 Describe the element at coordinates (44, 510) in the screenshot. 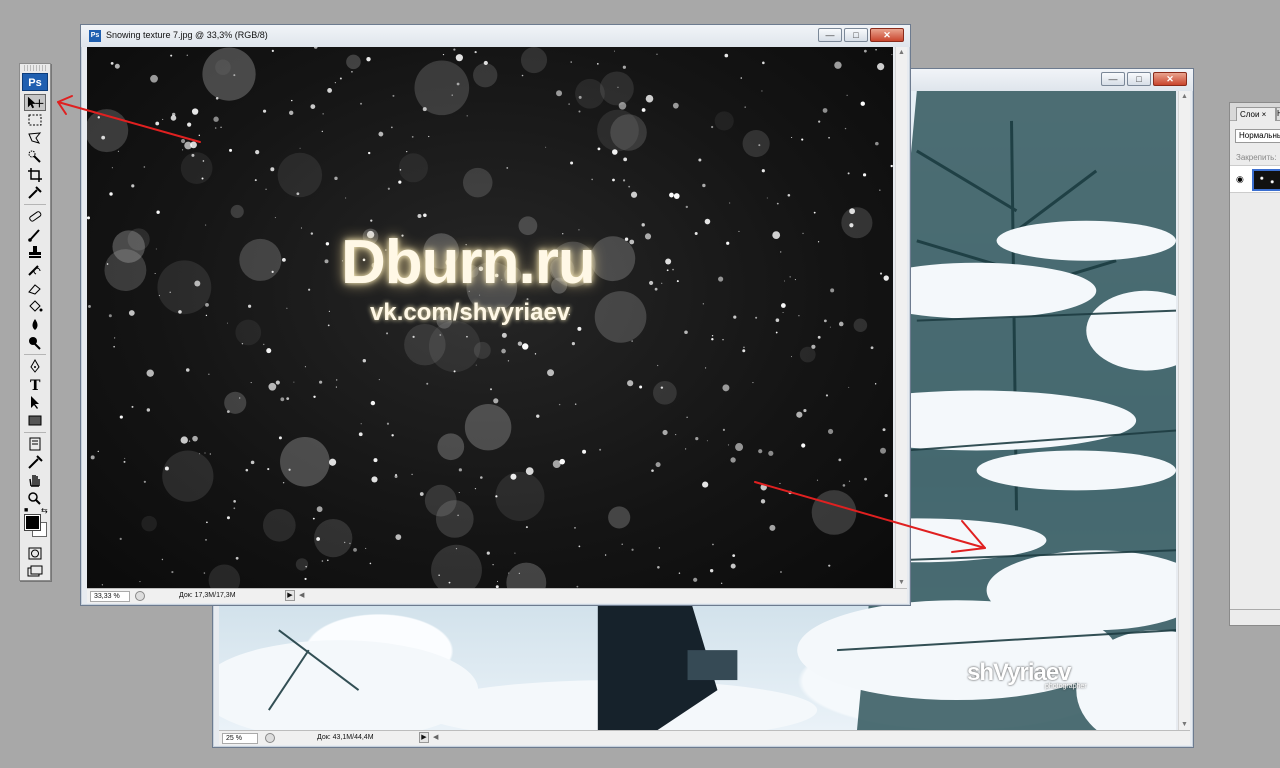

I see `swap-colors-icon: ⇆` at that location.